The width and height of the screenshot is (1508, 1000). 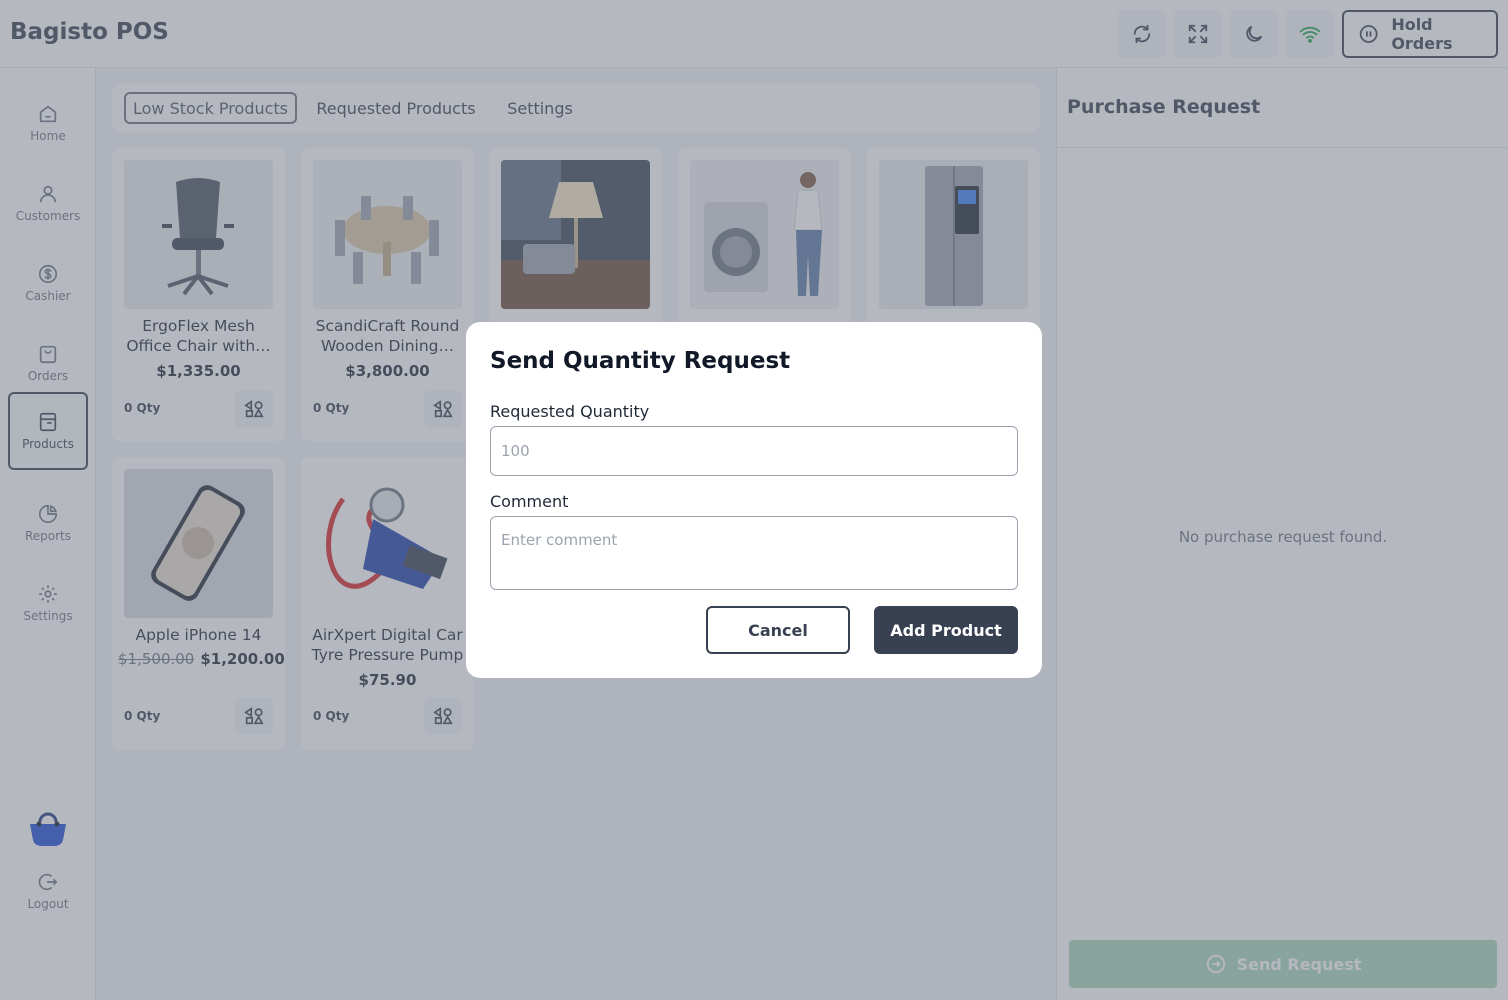 What do you see at coordinates (754, 451) in the screenshot?
I see `requested-quantity-input` at bounding box center [754, 451].